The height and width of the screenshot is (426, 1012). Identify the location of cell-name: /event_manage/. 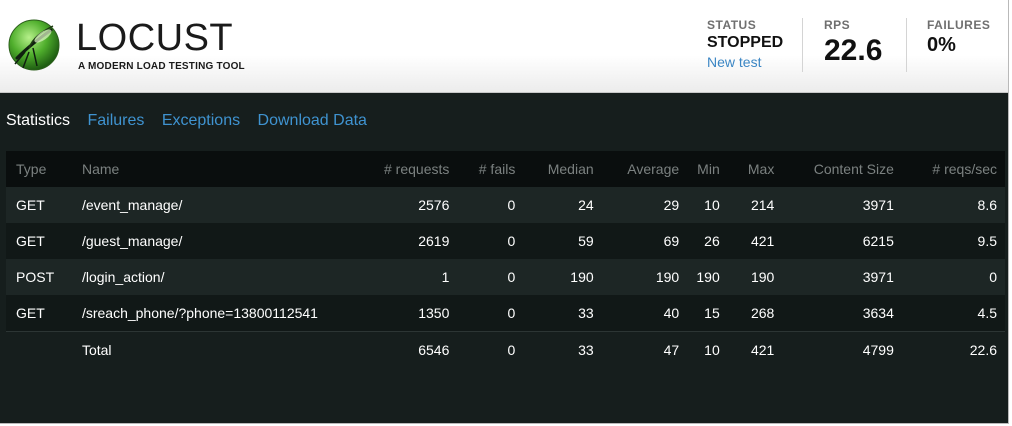
(210, 205).